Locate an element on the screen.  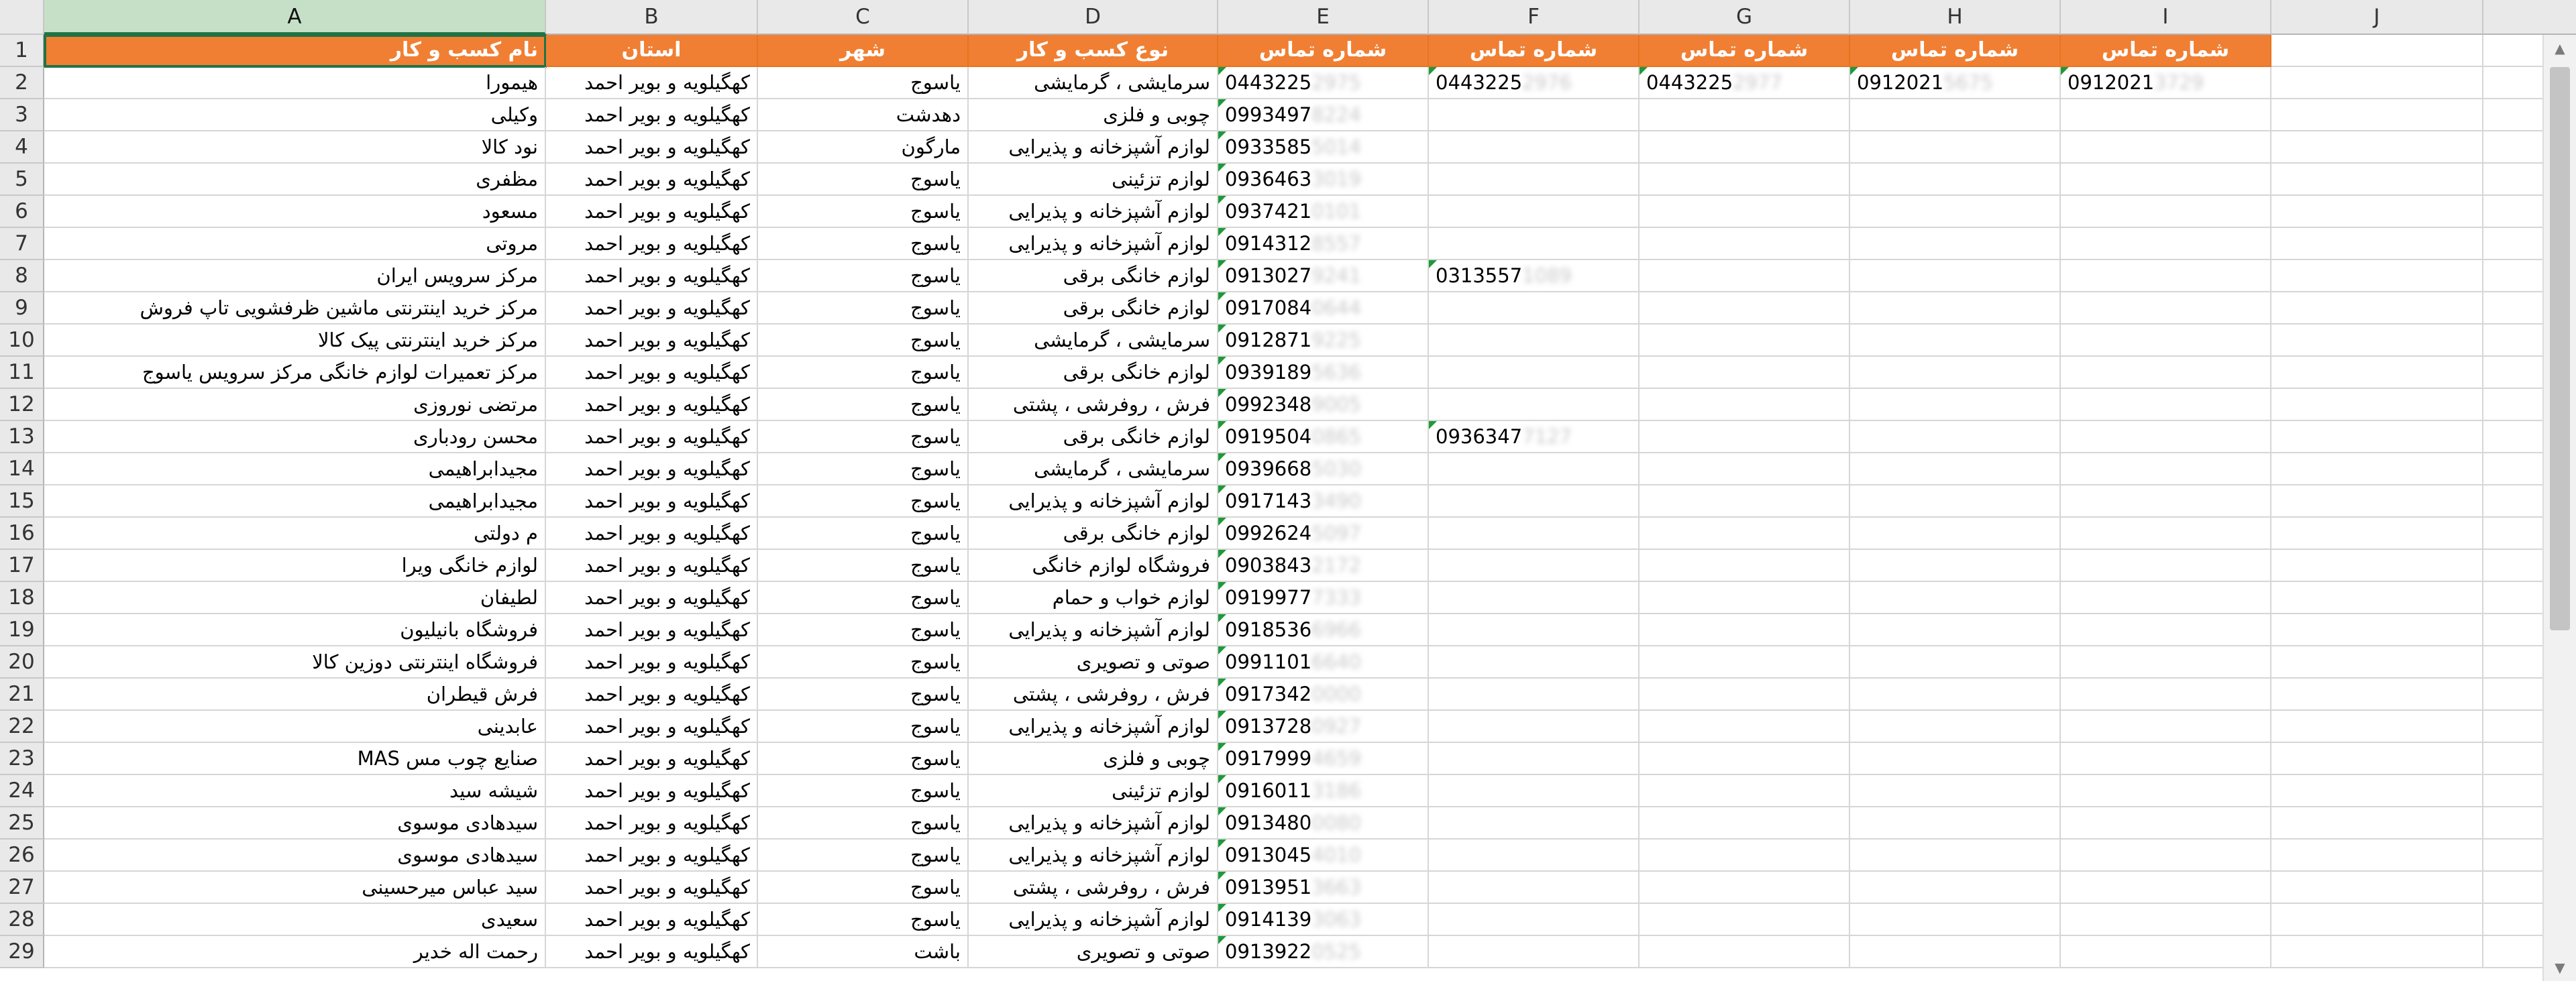
row-header: 2 is located at coordinates (22, 83).